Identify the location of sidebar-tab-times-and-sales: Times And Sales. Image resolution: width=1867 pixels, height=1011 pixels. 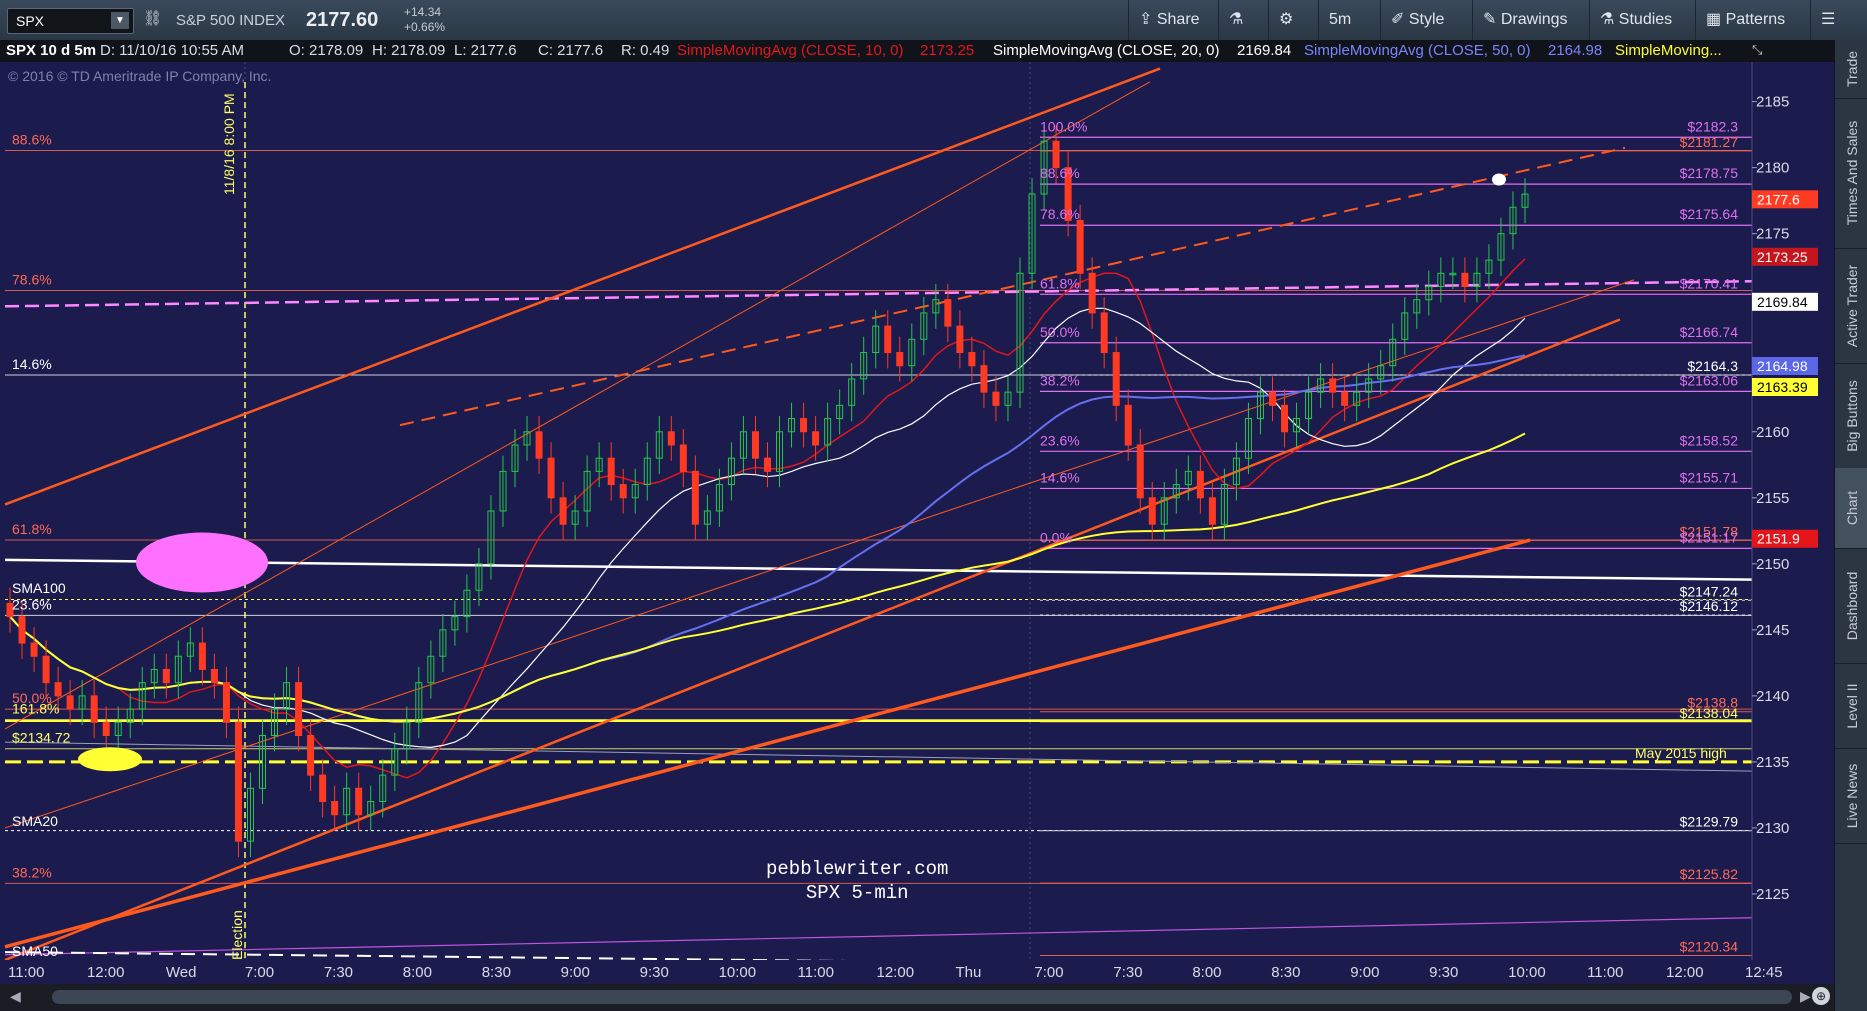
(1851, 173).